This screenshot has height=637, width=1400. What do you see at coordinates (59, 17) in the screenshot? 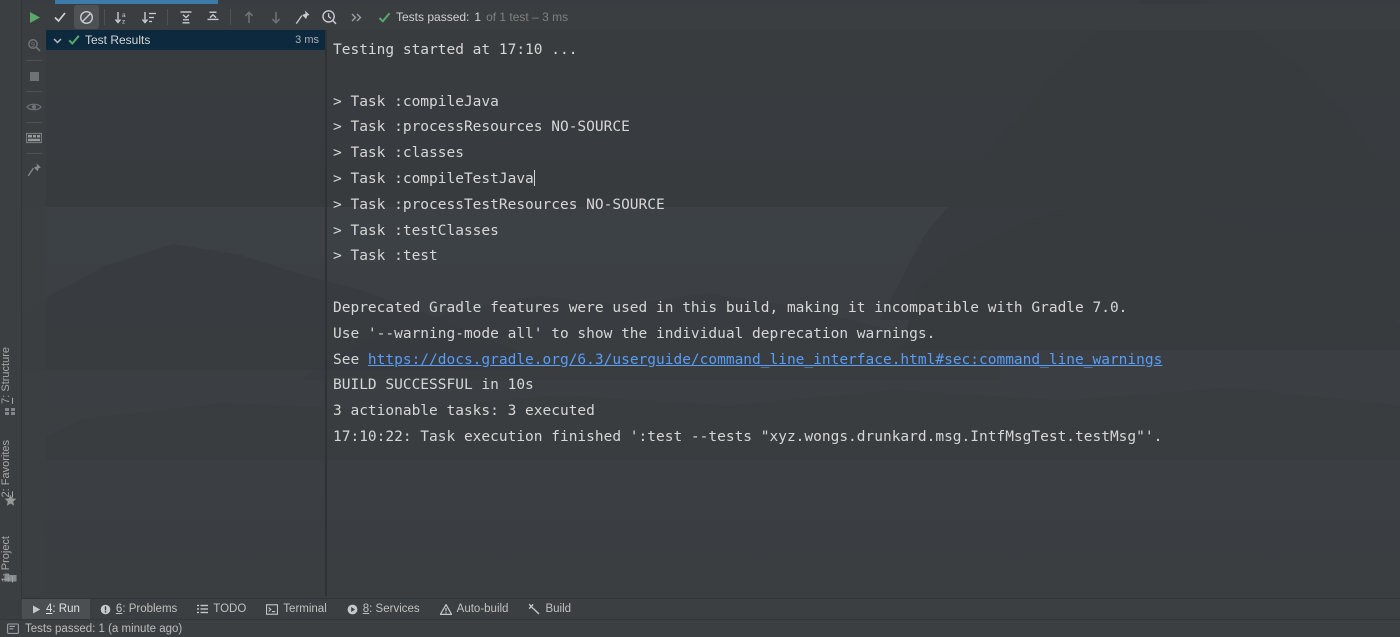
I see `show-passed-button` at bounding box center [59, 17].